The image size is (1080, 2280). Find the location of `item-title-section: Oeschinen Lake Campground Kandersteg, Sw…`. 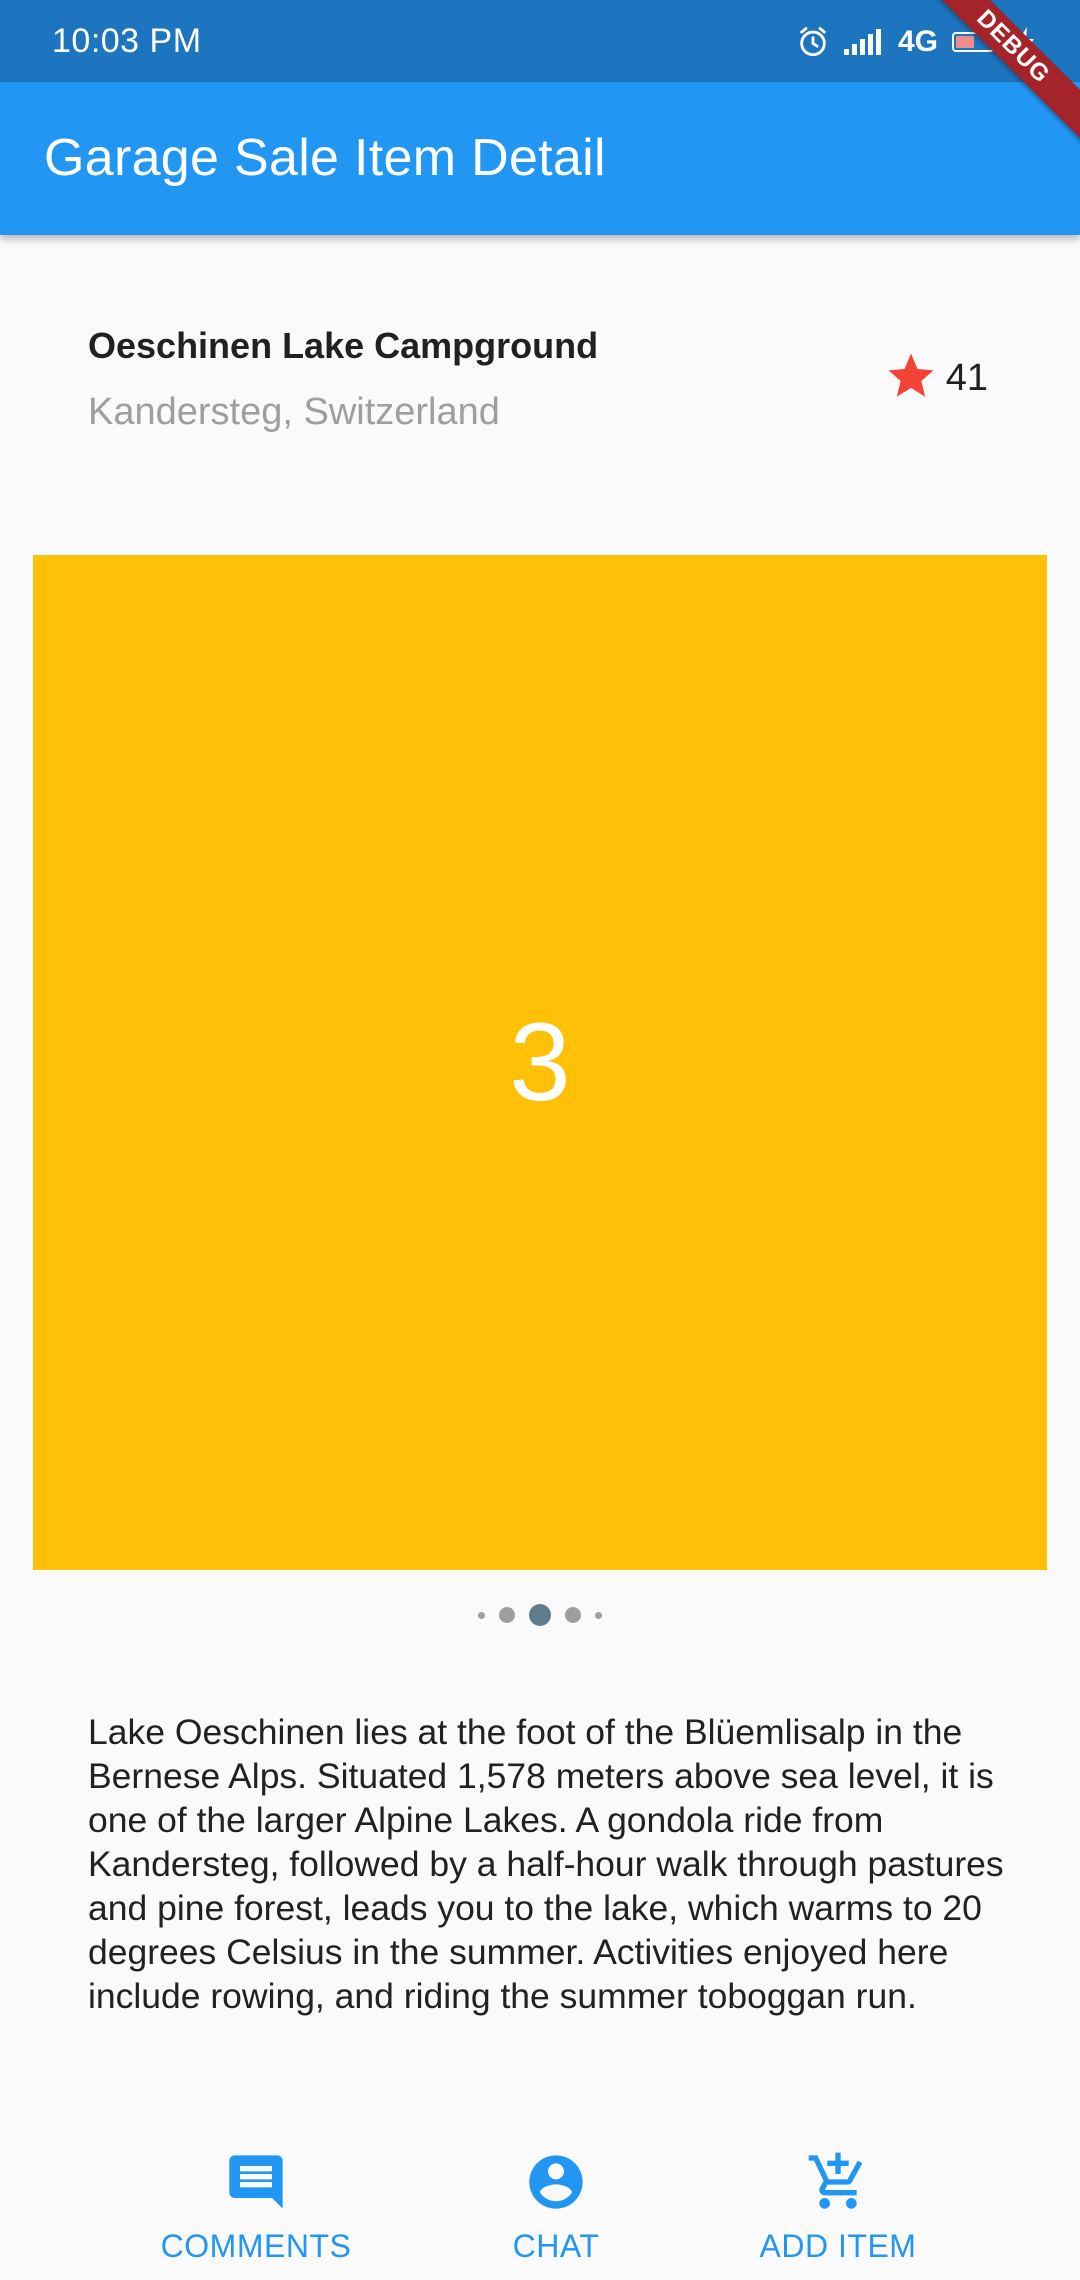

item-title-section: Oeschinen Lake Campground Kandersteg, Sw… is located at coordinates (540, 385).